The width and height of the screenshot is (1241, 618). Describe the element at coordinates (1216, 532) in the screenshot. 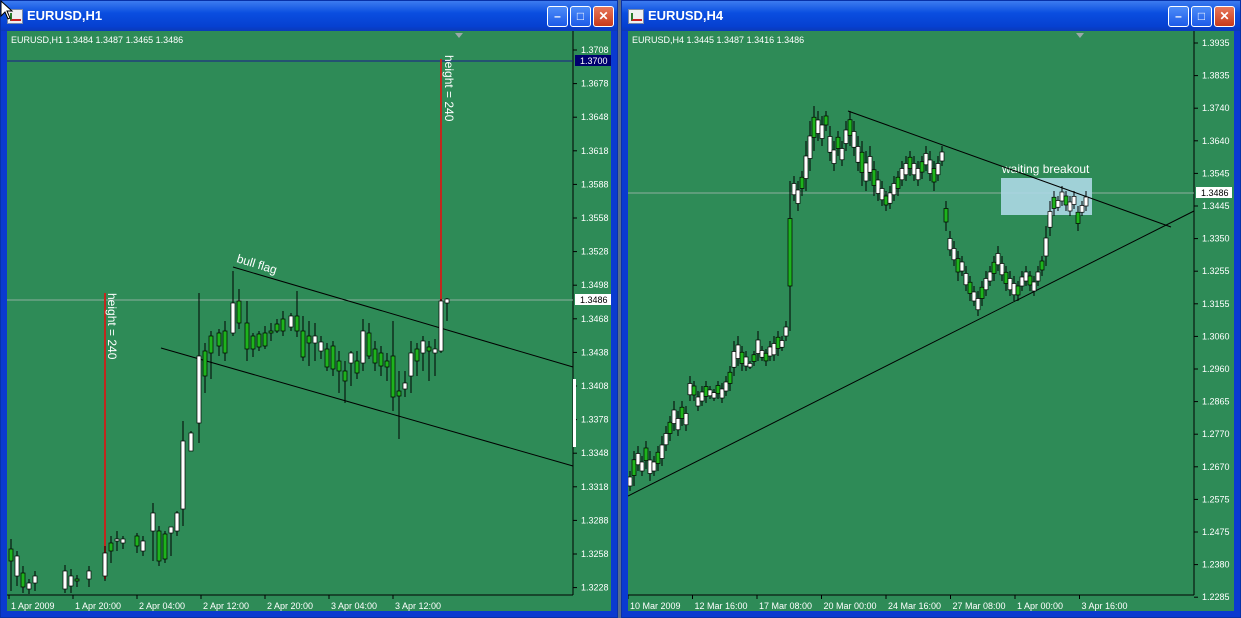

I see `price-label: 1.2475` at that location.